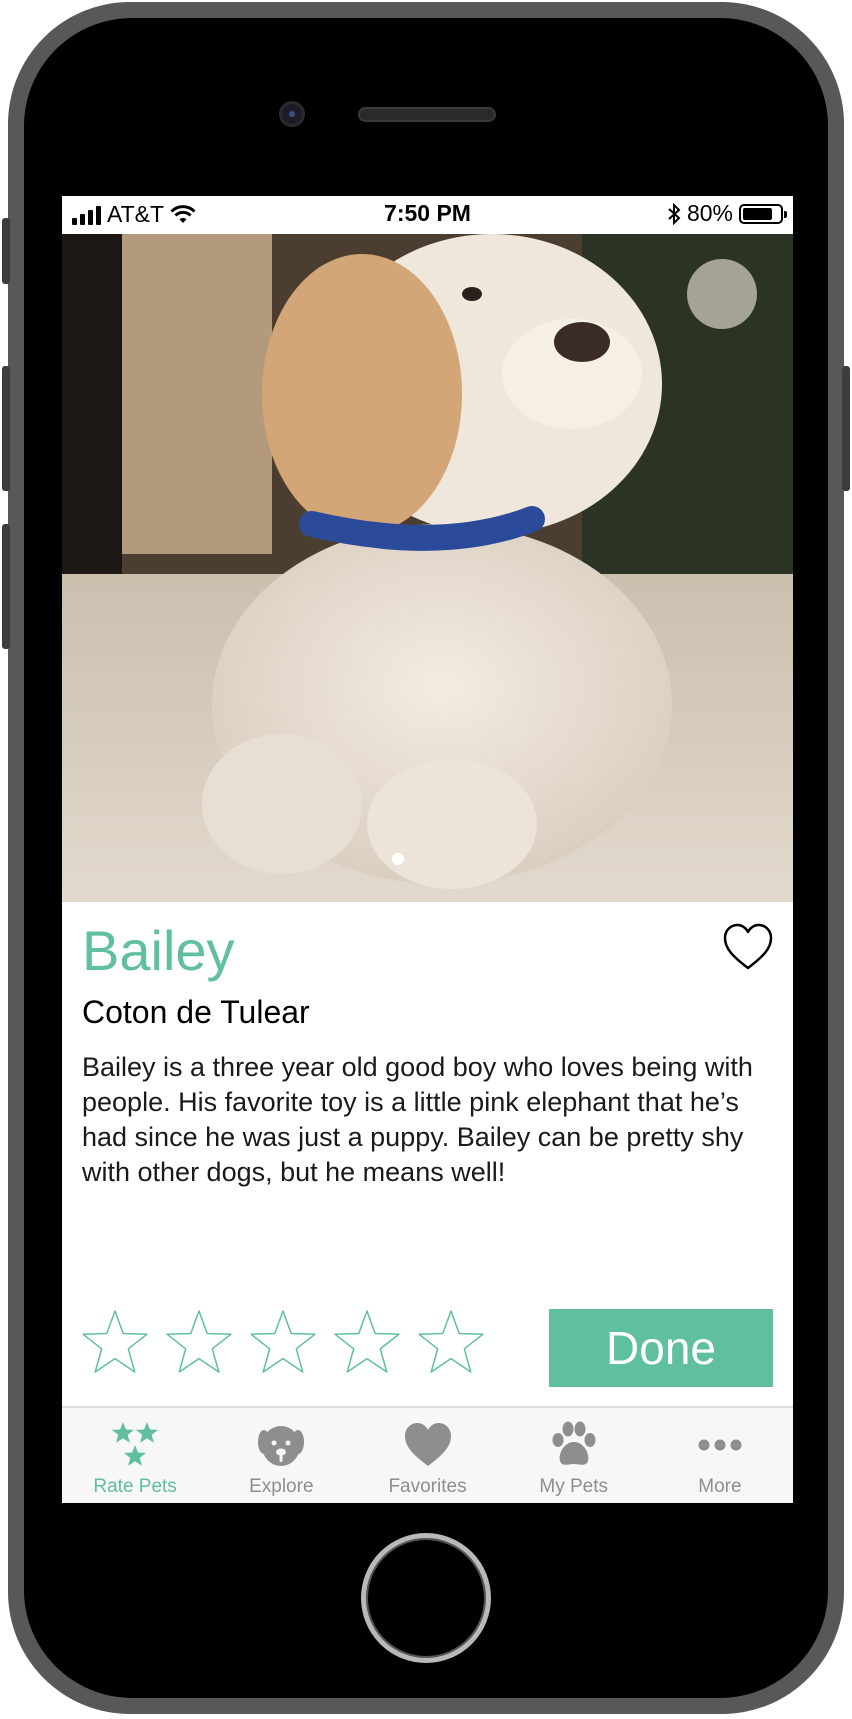 The width and height of the screenshot is (852, 1719). I want to click on home-button, so click(426, 1598).